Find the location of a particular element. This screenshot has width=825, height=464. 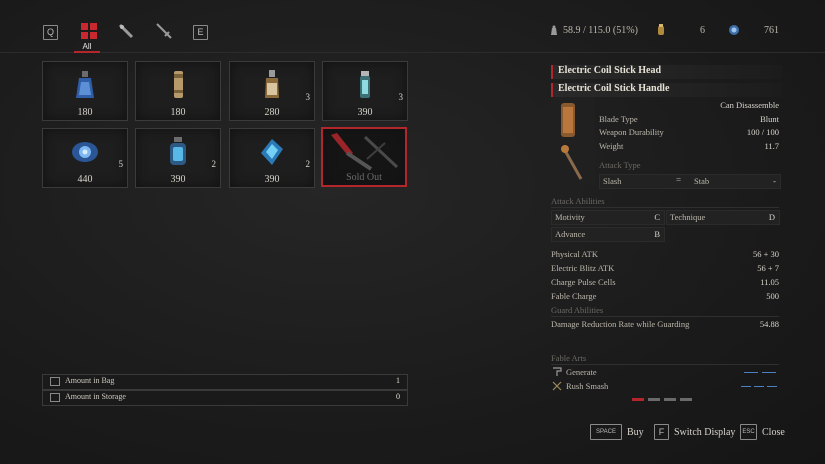

attack-abilities-label: Attack Abilities is located at coordinates (578, 201).